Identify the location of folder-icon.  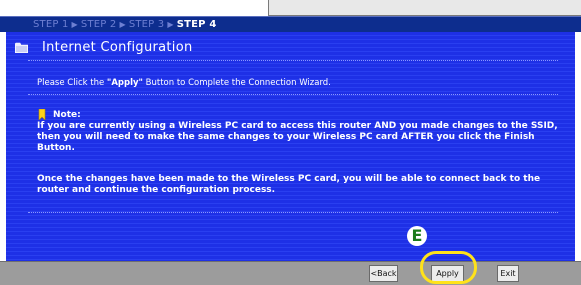
(21, 47).